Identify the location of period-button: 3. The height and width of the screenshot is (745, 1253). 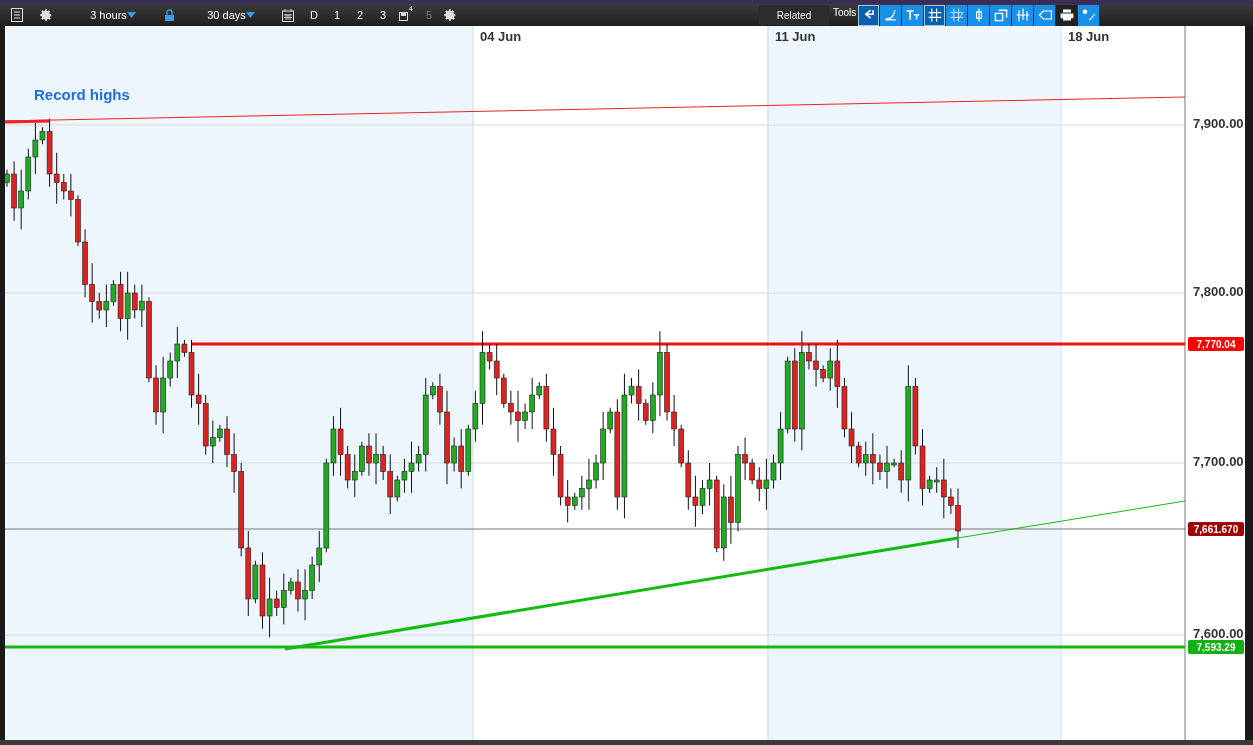
(383, 15).